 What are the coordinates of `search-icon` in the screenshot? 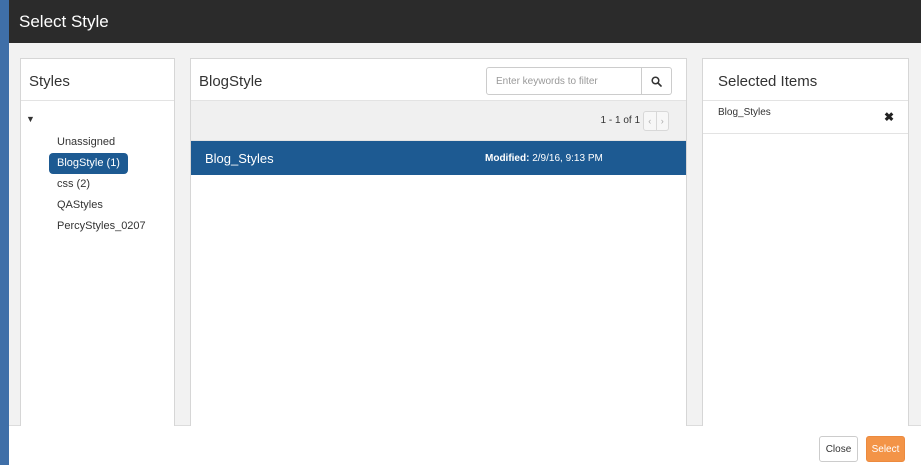 It's located at (656, 81).